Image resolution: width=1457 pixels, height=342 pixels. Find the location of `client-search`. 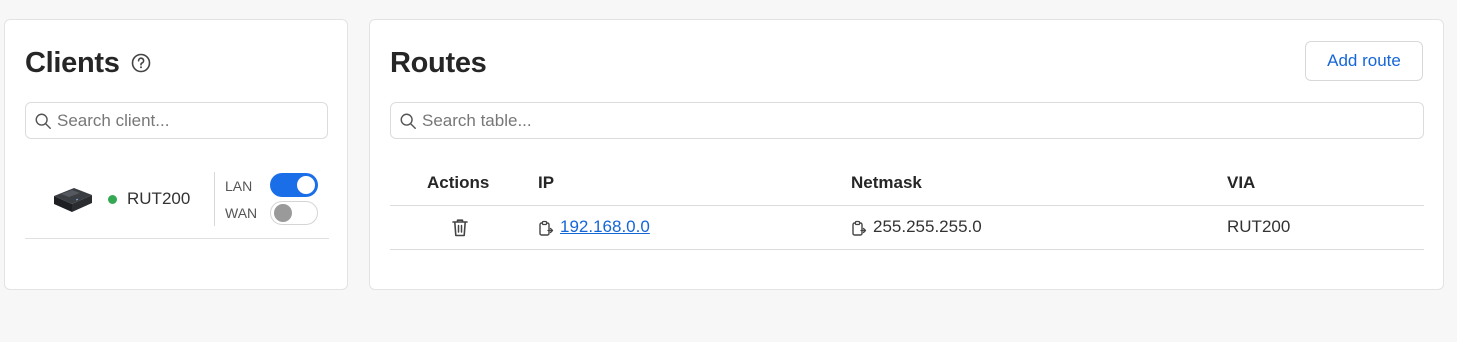

client-search is located at coordinates (176, 120).